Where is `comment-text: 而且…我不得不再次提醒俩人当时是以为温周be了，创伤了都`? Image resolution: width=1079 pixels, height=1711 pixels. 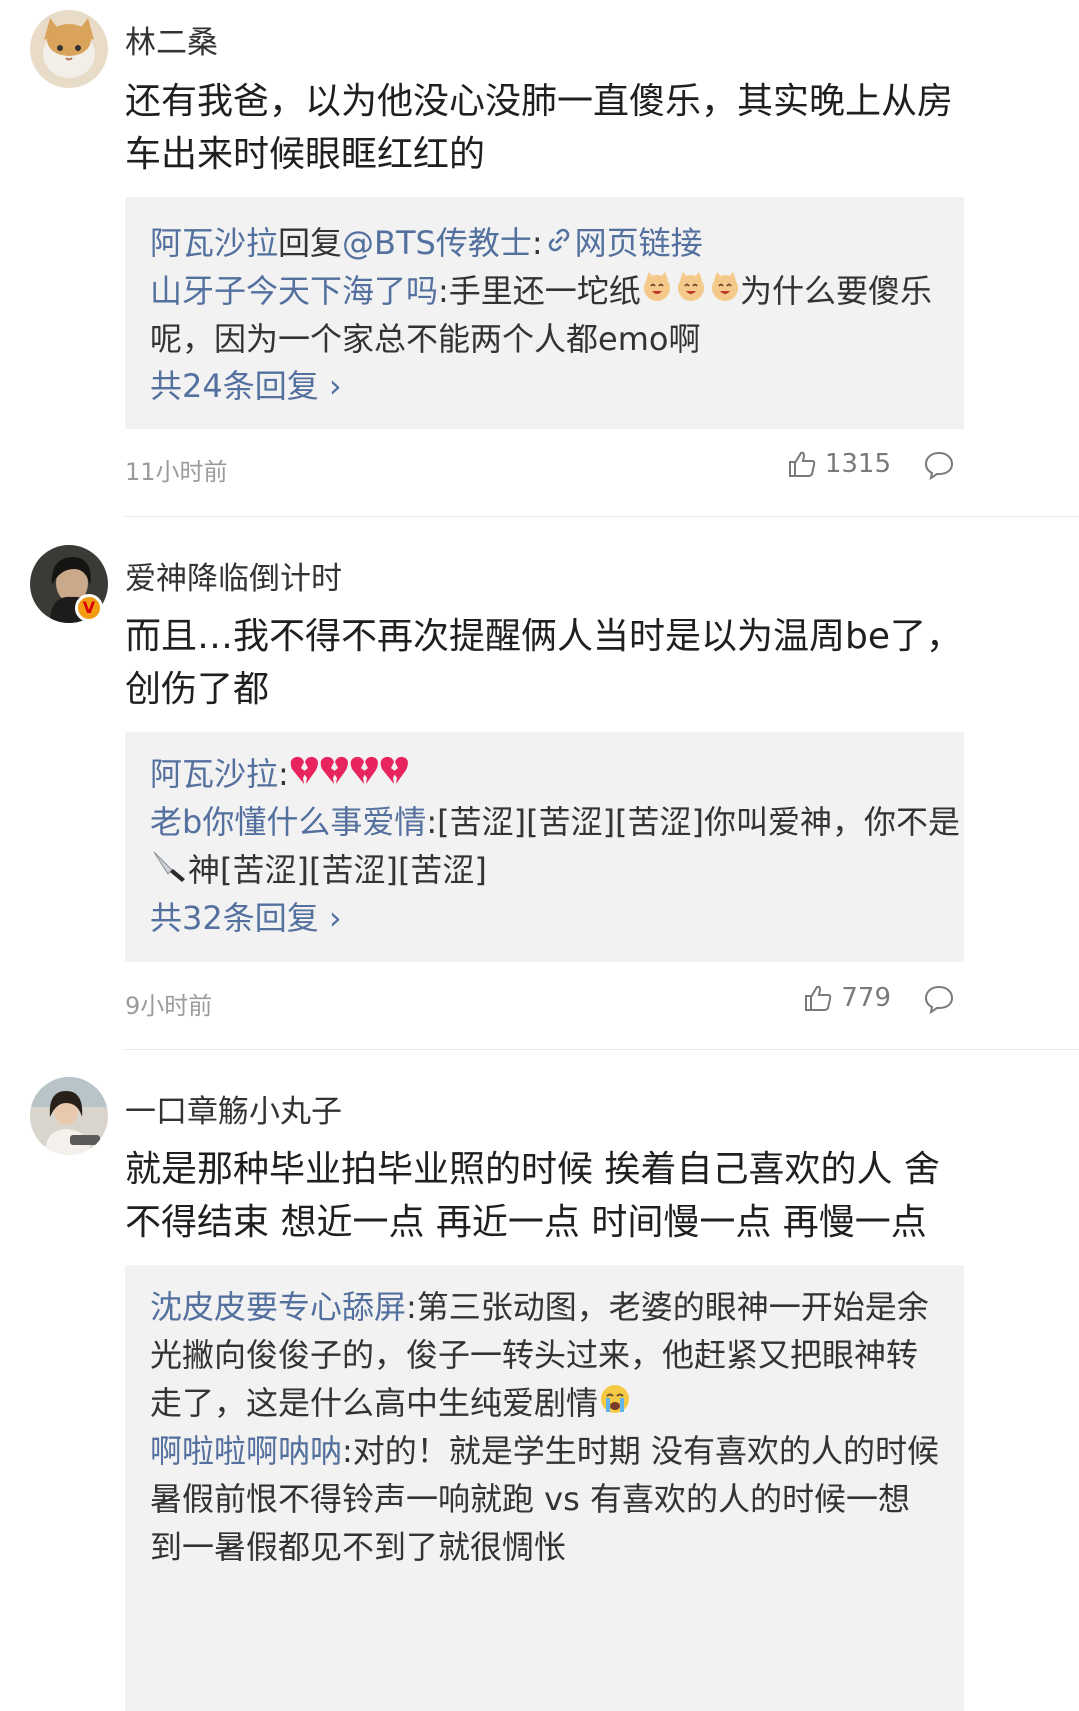 comment-text: 而且…我不得不再次提醒俩人当时是以为温周be了，创伤了都 is located at coordinates (544, 663).